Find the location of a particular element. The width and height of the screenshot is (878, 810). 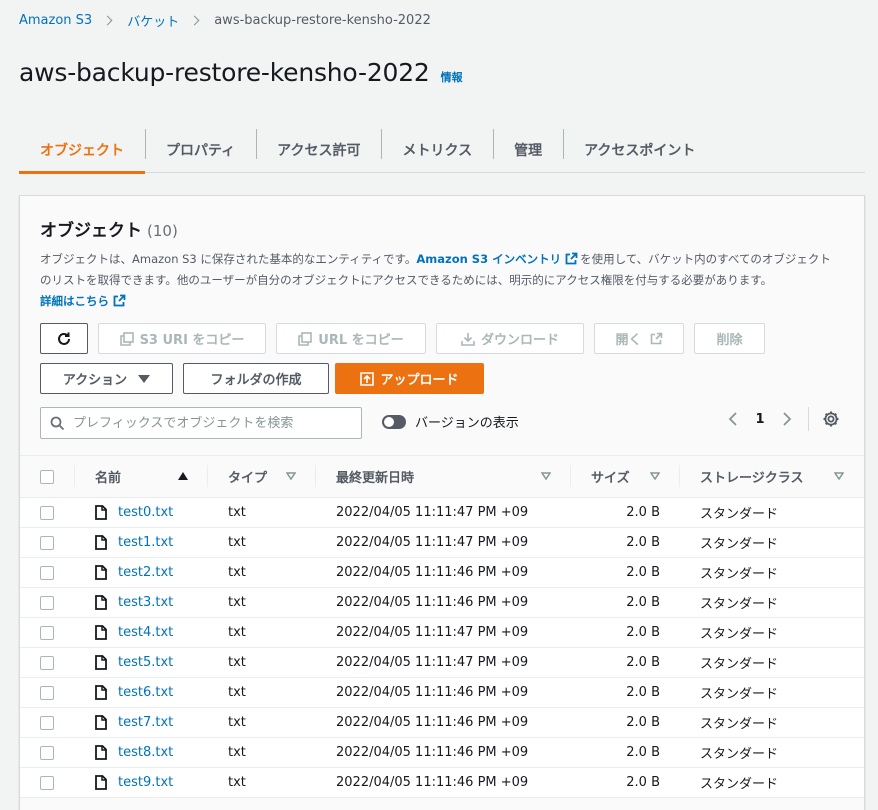

header-size: サイズ is located at coordinates (625, 476).